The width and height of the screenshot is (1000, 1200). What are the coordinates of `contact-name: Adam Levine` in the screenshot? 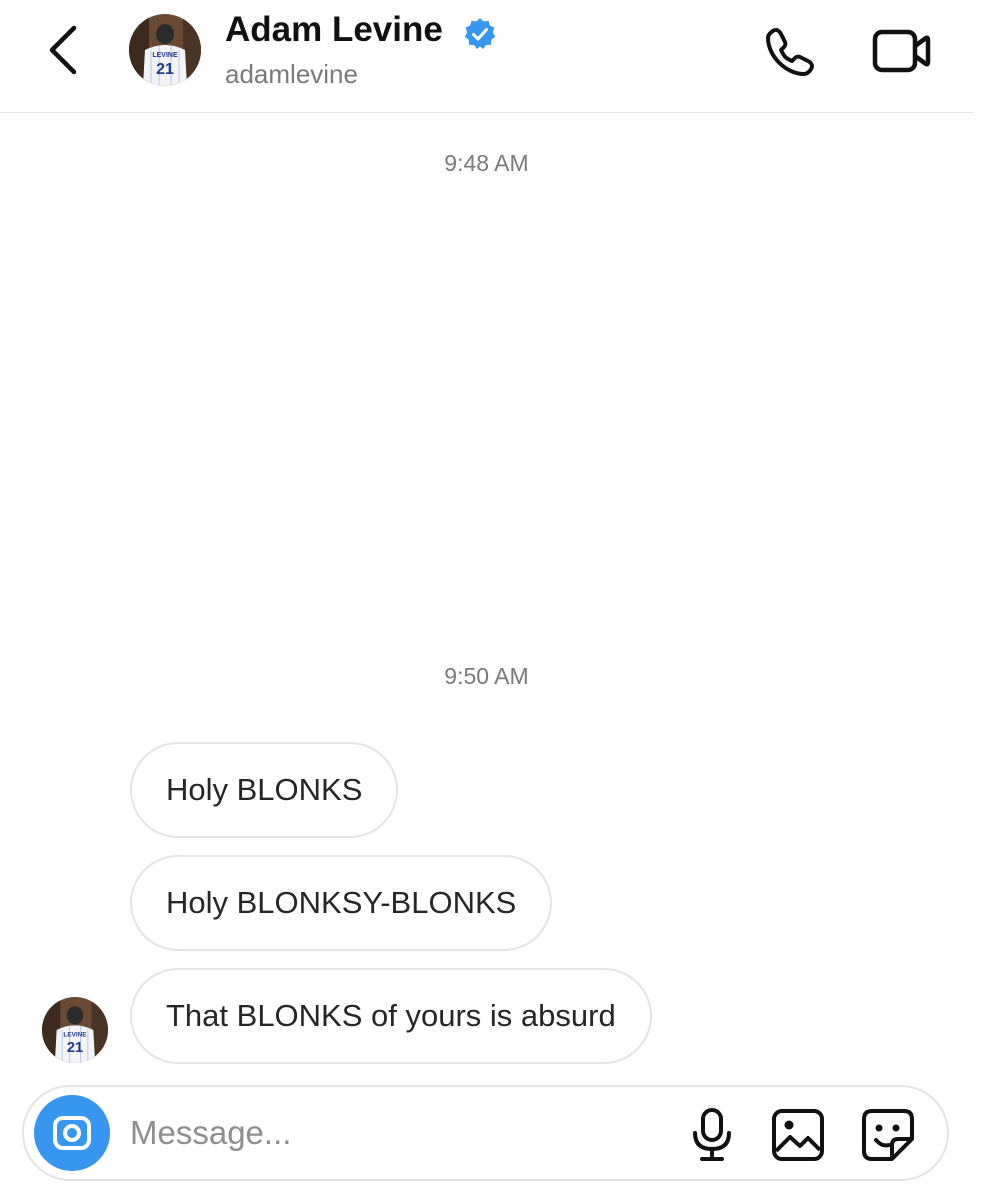 It's located at (334, 30).